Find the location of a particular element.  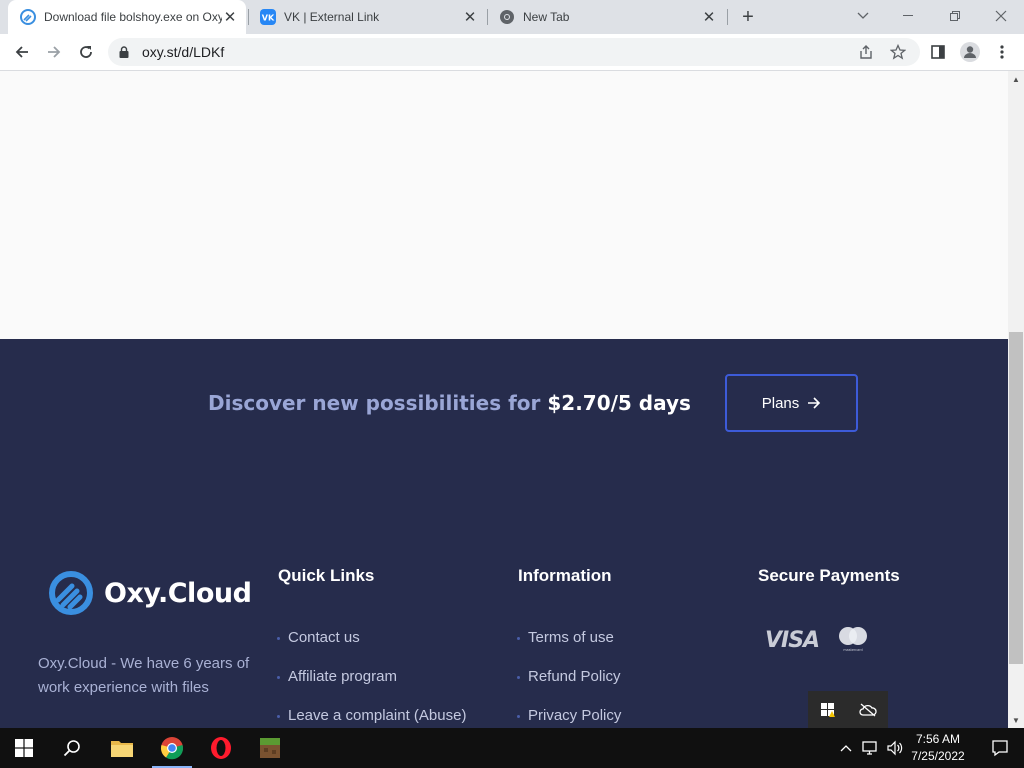

promo-price: $2.70/5 days is located at coordinates (619, 403).